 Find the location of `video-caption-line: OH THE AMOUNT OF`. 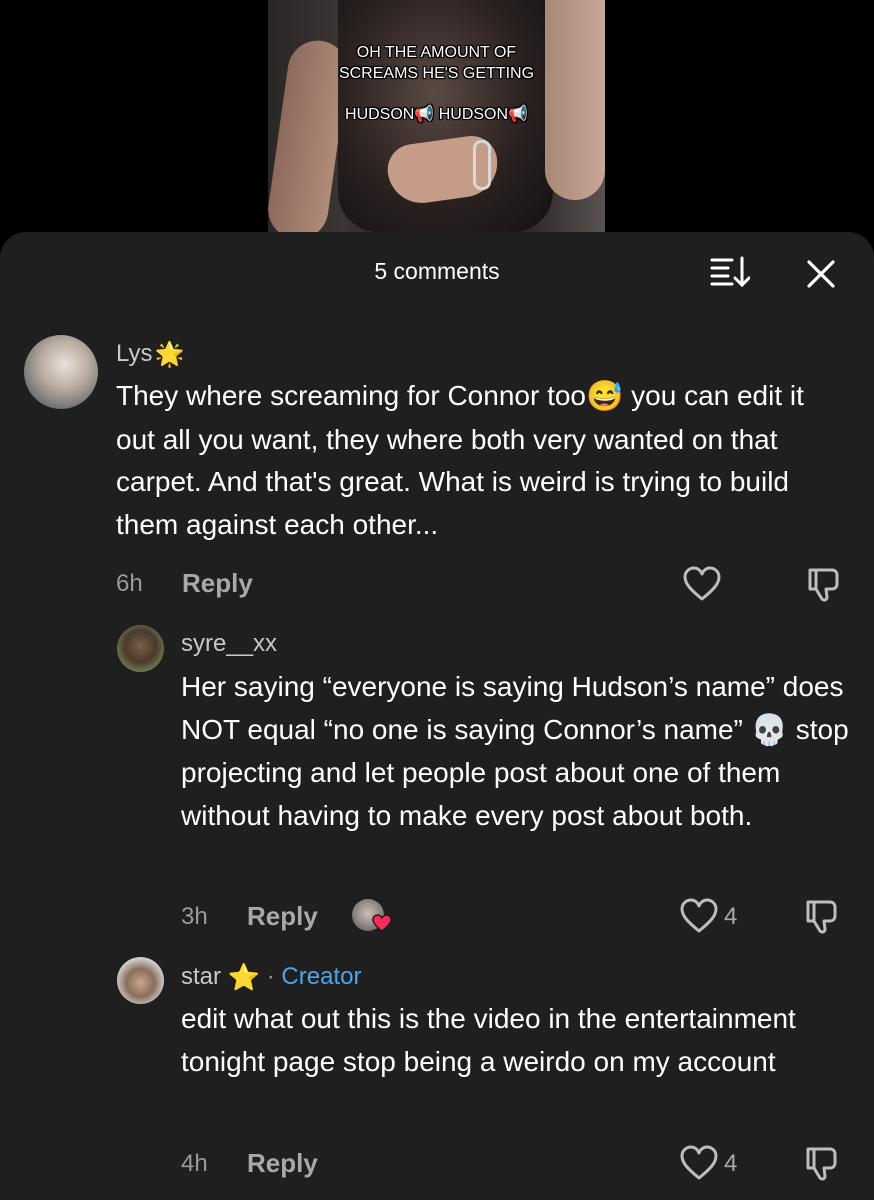

video-caption-line: OH THE AMOUNT OF is located at coordinates (436, 52).